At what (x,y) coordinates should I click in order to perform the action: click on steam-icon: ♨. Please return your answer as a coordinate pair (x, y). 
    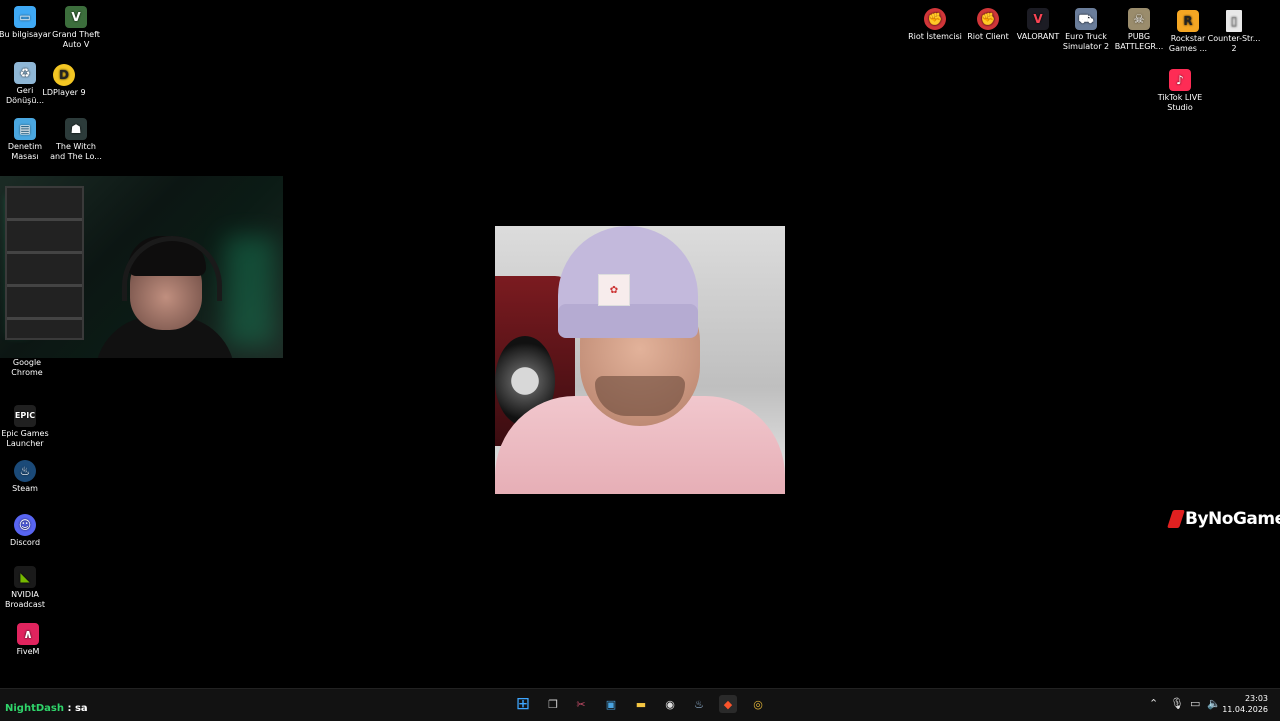
    Looking at the image, I should click on (25, 471).